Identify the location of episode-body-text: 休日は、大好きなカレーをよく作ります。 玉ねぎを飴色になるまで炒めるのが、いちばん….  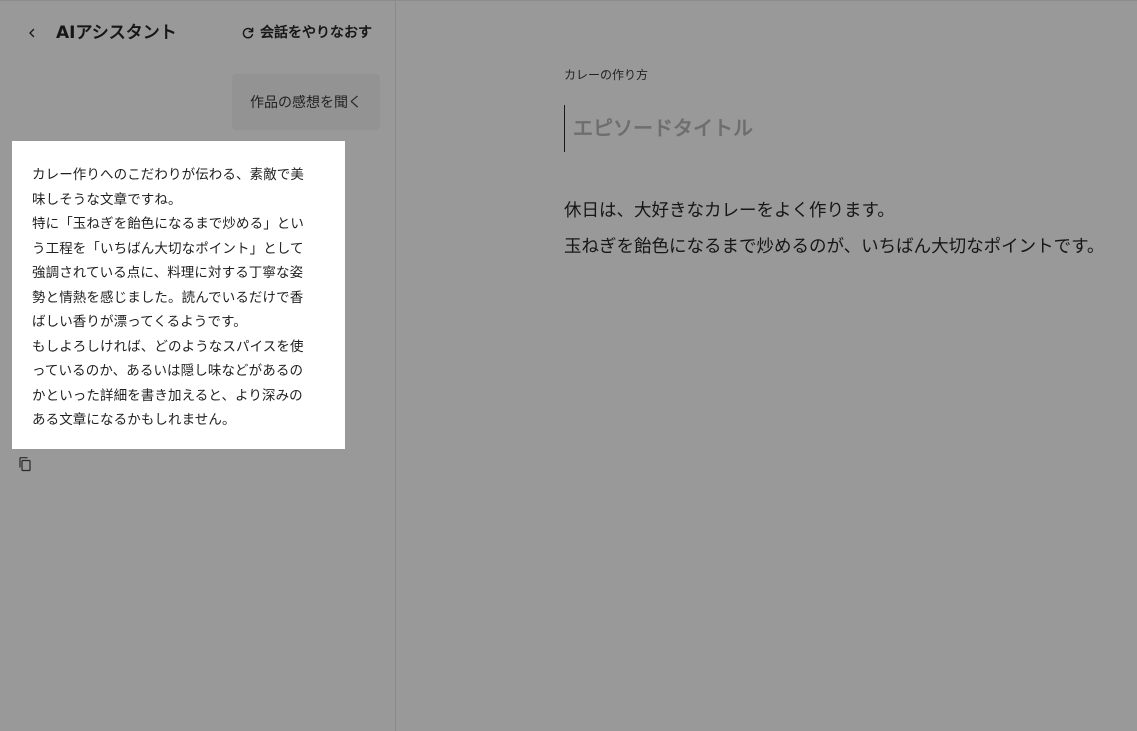
(850, 229).